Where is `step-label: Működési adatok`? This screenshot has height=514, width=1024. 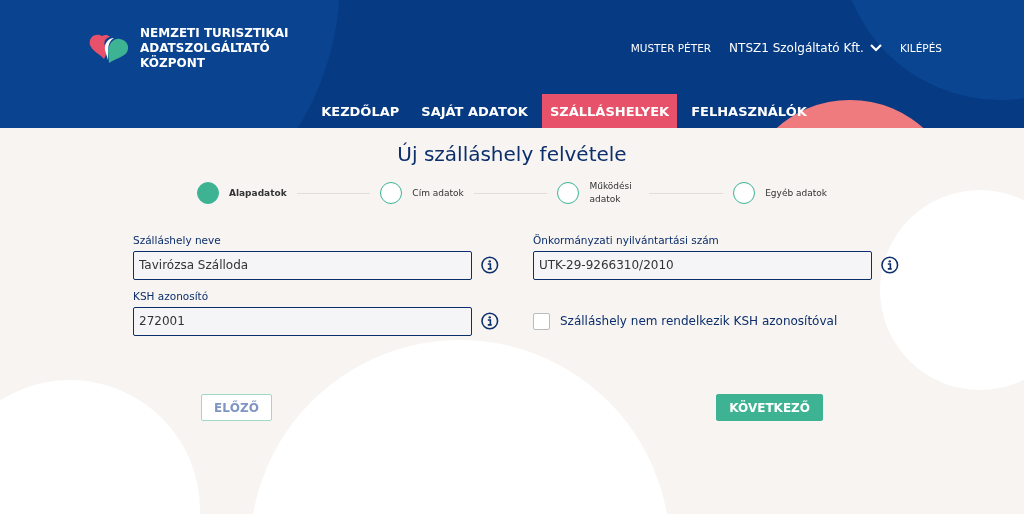 step-label: Működési adatok is located at coordinates (611, 193).